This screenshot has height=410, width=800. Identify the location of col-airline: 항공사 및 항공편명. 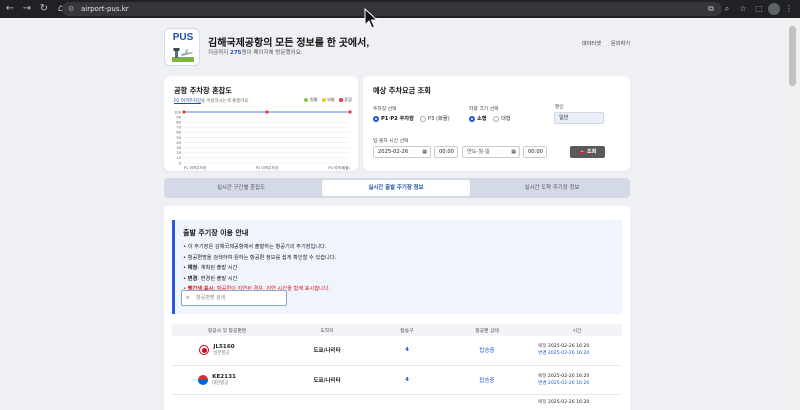
(227, 330).